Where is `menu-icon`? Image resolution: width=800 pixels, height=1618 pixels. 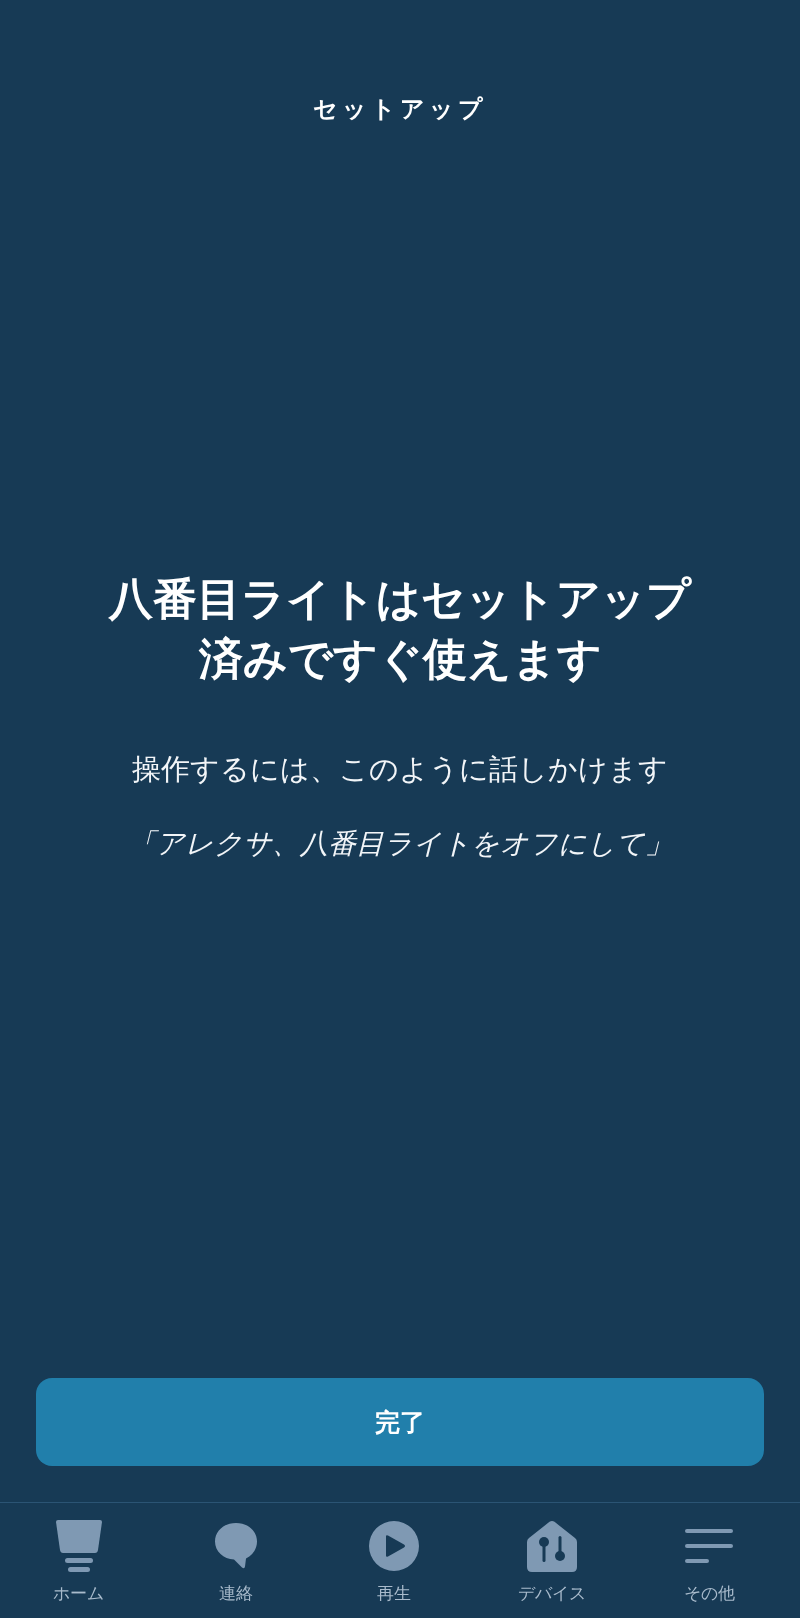 menu-icon is located at coordinates (709, 1546).